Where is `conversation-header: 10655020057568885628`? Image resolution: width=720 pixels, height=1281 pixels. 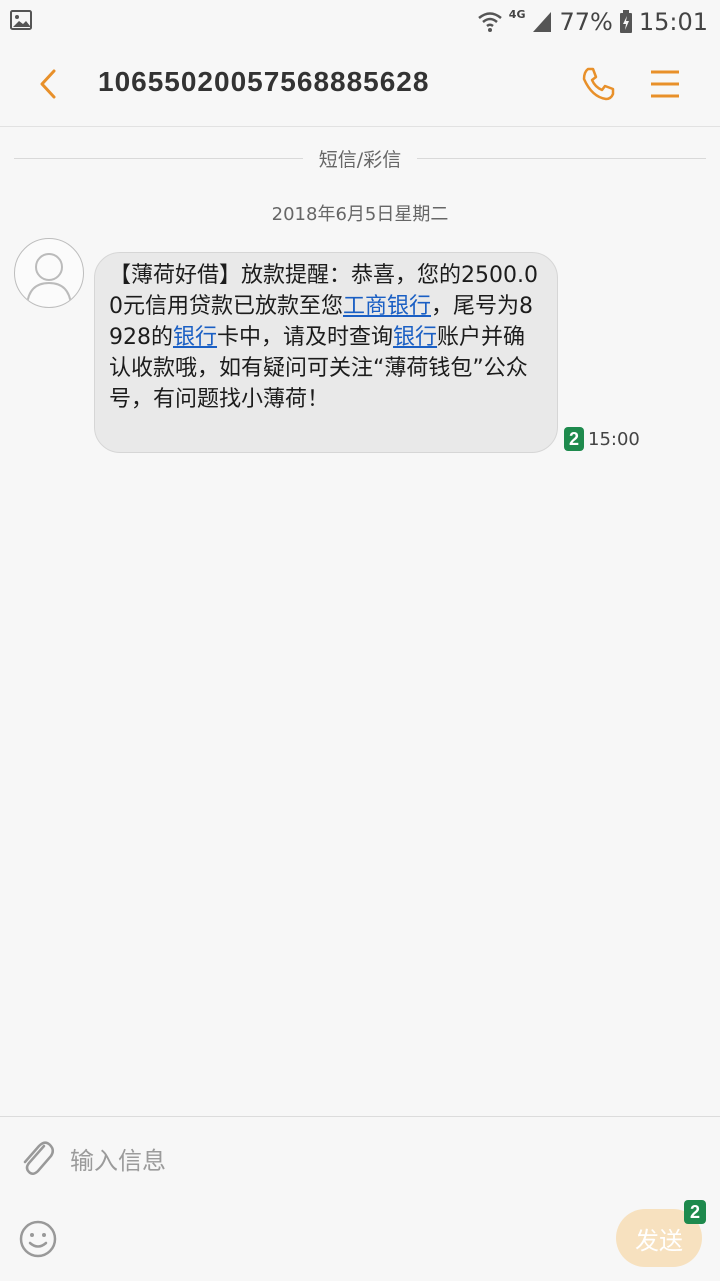 conversation-header: 10655020057568885628 is located at coordinates (360, 85).